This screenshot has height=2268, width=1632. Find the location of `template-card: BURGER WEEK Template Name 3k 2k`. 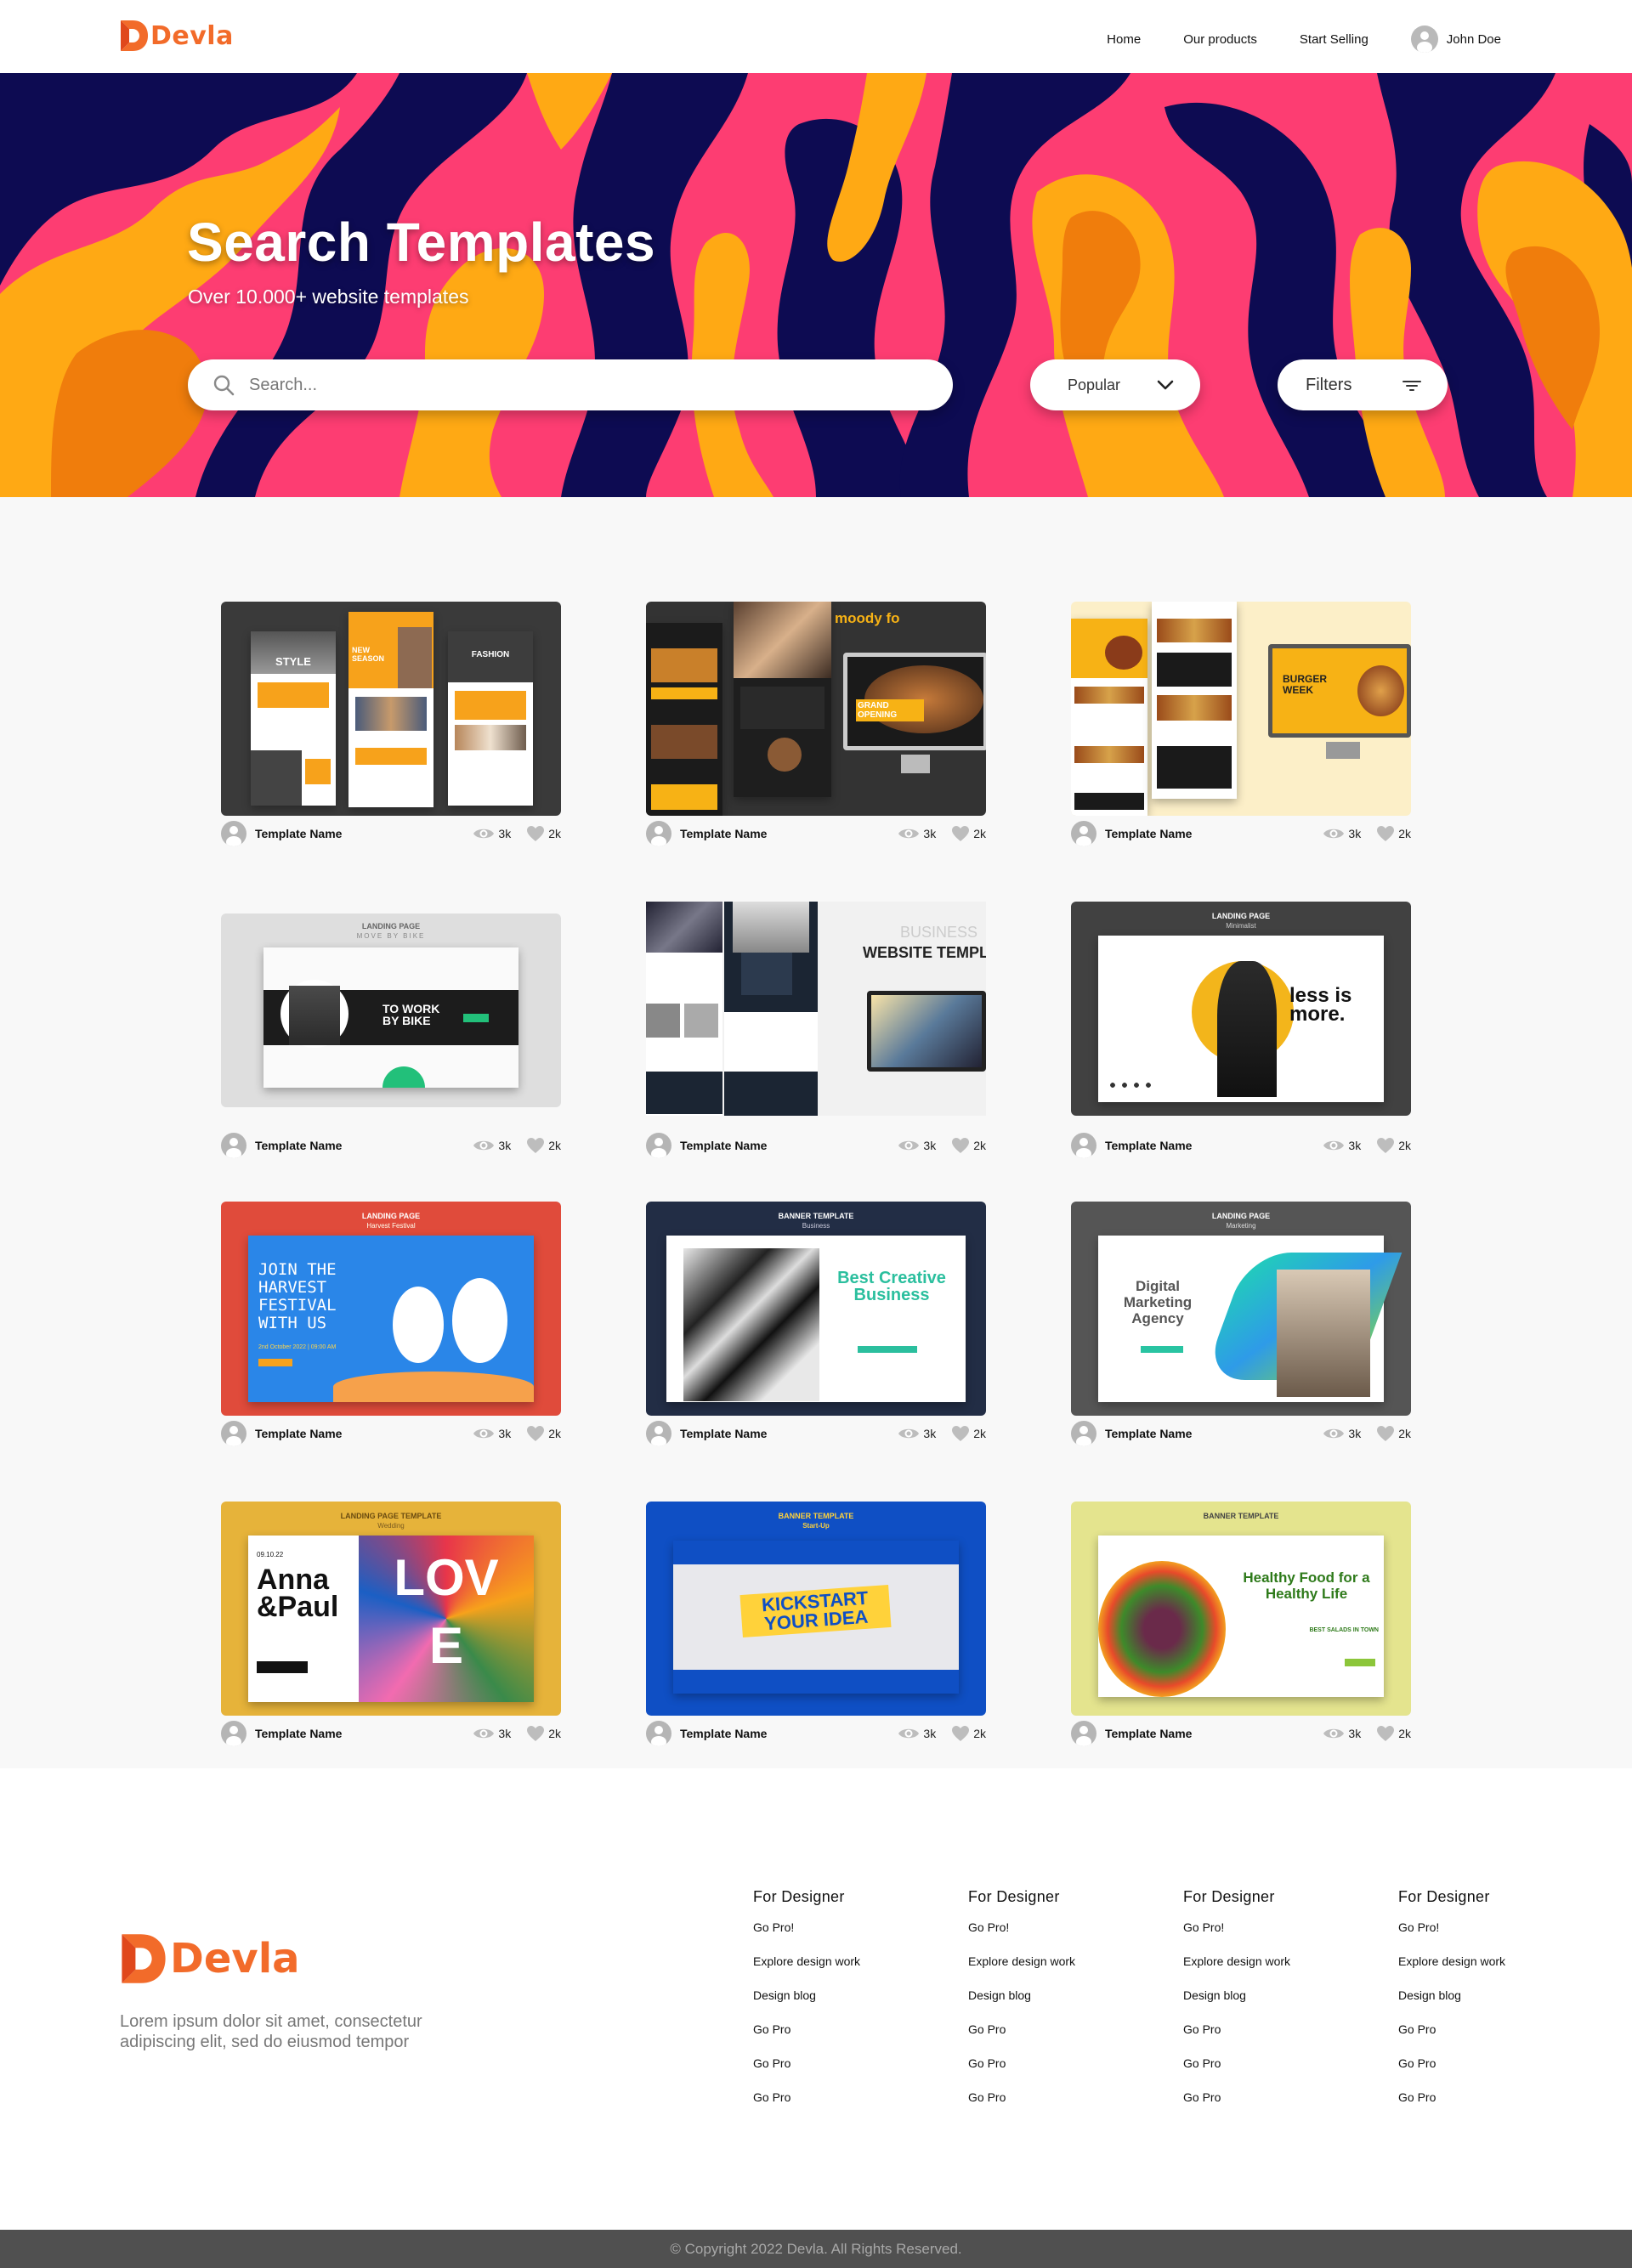

template-card: BURGER WEEK Template Name 3k 2k is located at coordinates (1241, 724).